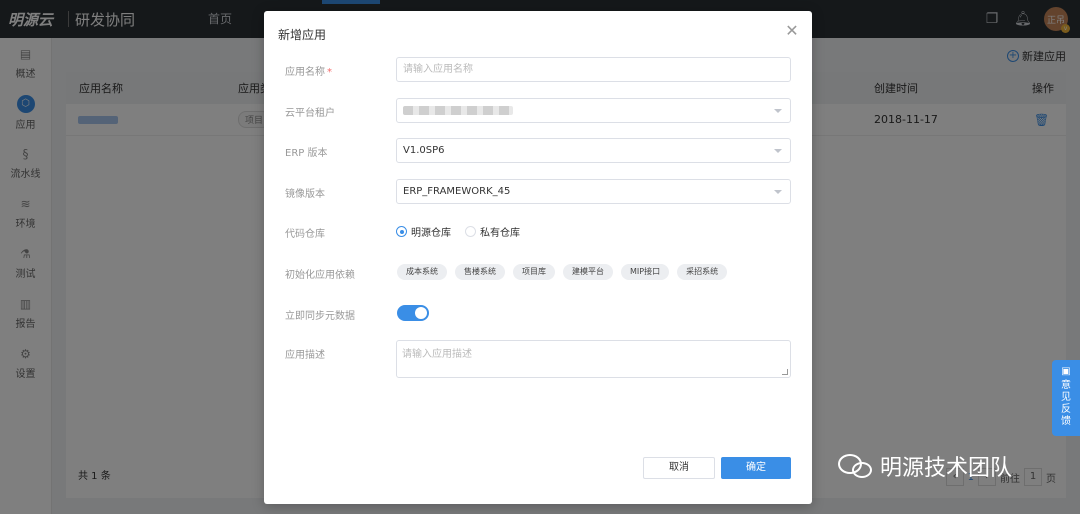 Image resolution: width=1080 pixels, height=514 pixels. What do you see at coordinates (792, 30) in the screenshot?
I see `close-icon: ✕` at bounding box center [792, 30].